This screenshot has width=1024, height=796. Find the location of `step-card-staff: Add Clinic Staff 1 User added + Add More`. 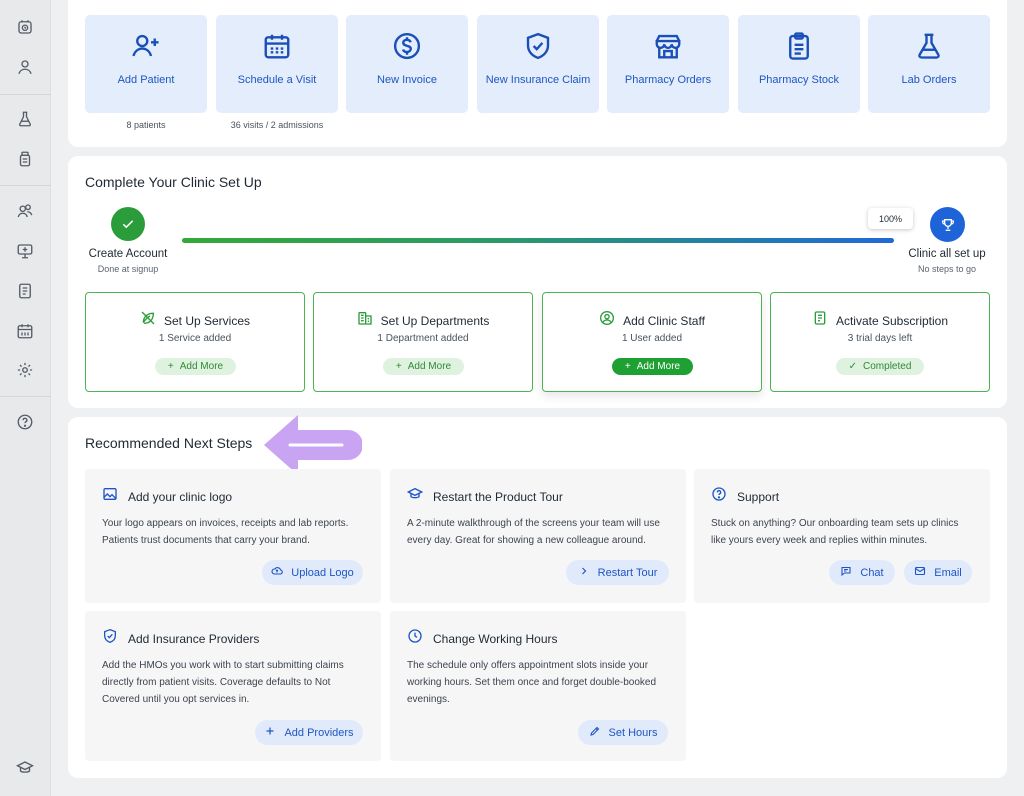

step-card-staff: Add Clinic Staff 1 User added + Add More is located at coordinates (652, 342).